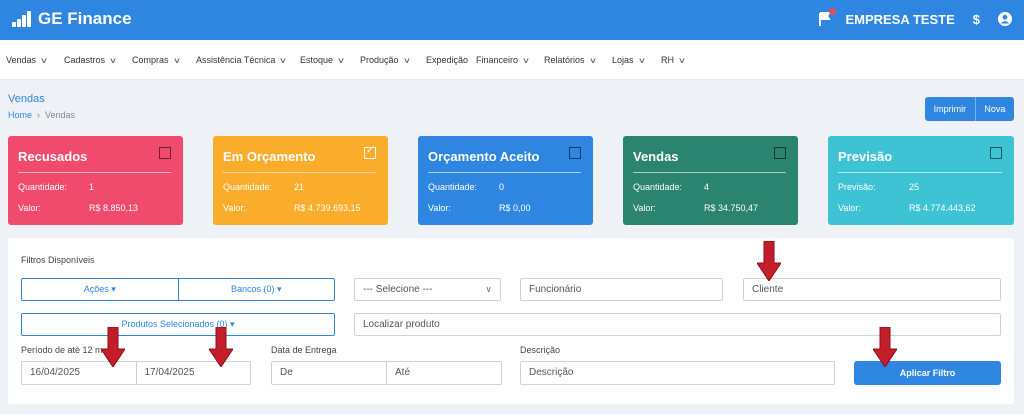  Describe the element at coordinates (502, 187) in the screenshot. I see `card-quantity-value: 0` at that location.